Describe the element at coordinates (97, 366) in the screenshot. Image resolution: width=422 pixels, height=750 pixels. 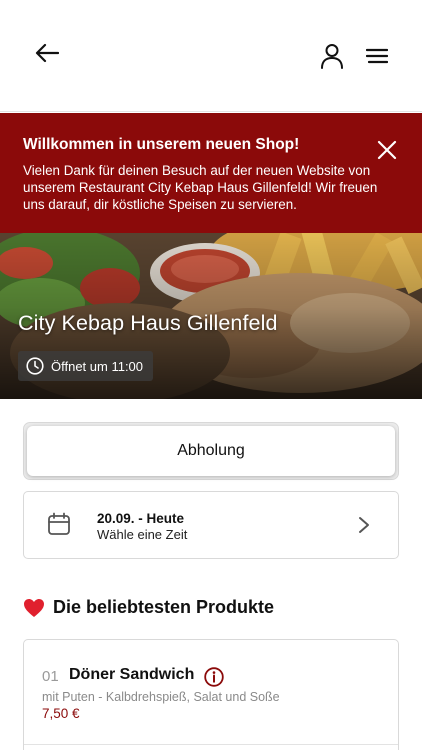
I see `opening-status-text: Öffnet um 11:00` at that location.